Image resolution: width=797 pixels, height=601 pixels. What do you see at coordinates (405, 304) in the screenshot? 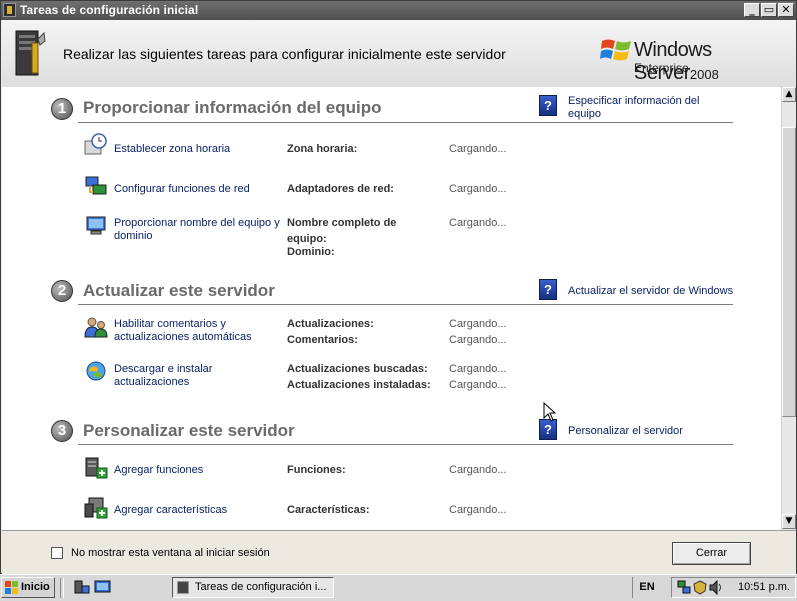
I see `section-2-divider` at bounding box center [405, 304].